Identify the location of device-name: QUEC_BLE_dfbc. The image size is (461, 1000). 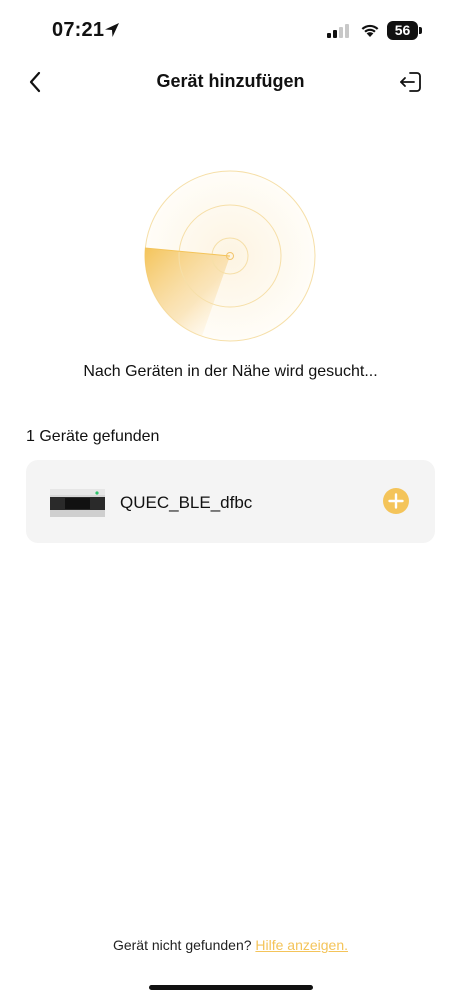
(186, 502).